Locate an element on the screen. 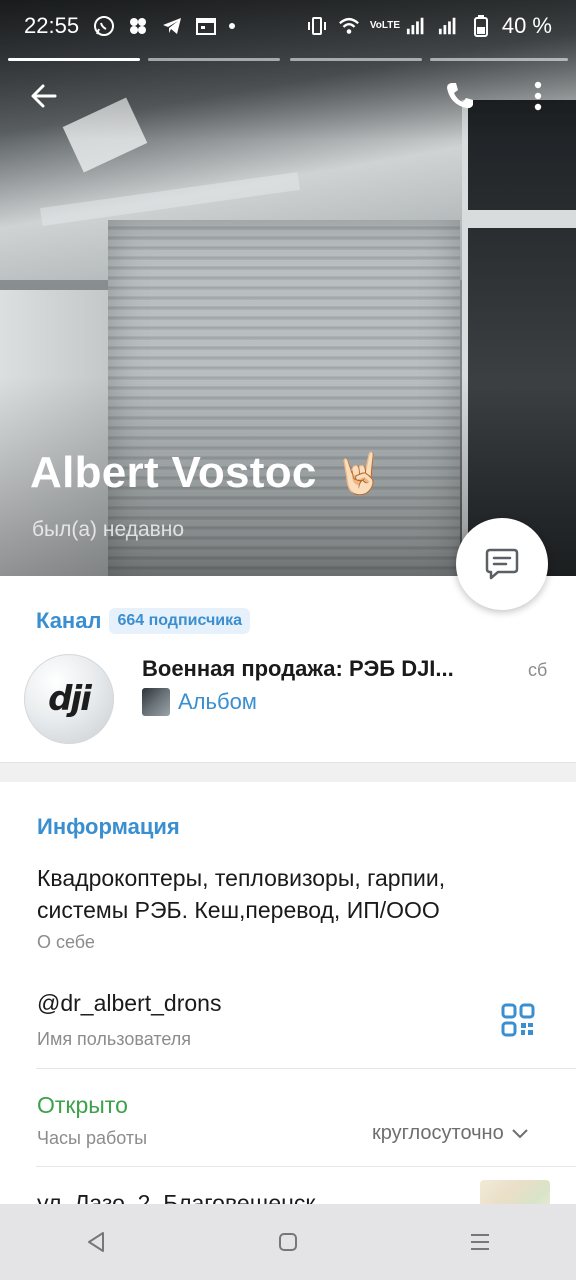 The image size is (576, 1280). section-divider is located at coordinates (288, 772).